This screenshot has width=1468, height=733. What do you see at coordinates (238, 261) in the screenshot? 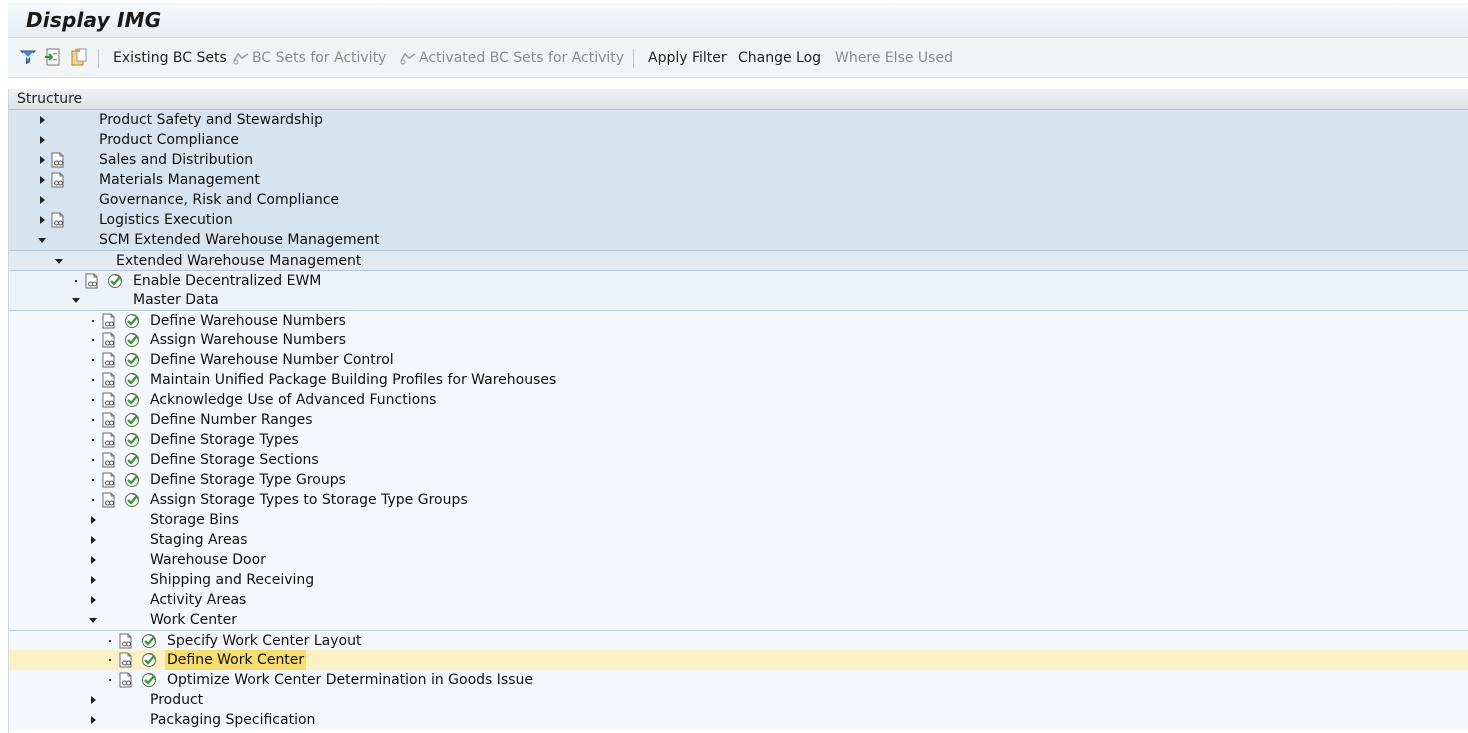
I see `tree-item-label: Extended Warehouse Management` at bounding box center [238, 261].